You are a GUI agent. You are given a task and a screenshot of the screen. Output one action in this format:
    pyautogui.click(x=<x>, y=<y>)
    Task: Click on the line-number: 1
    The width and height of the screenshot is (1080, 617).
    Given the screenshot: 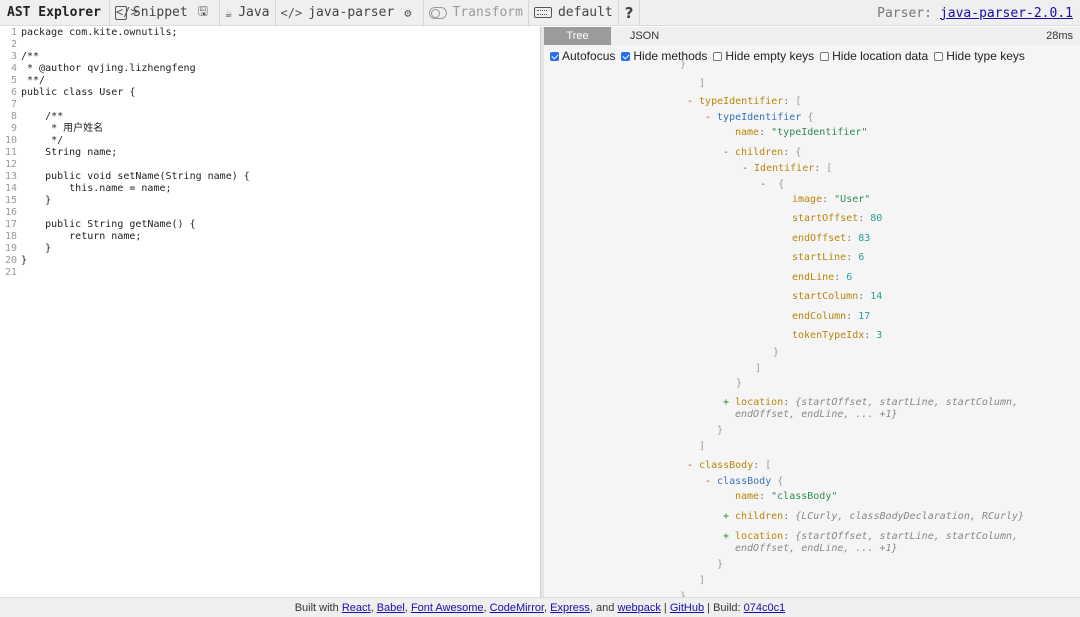 What is the action you would take?
    pyautogui.click(x=13, y=32)
    